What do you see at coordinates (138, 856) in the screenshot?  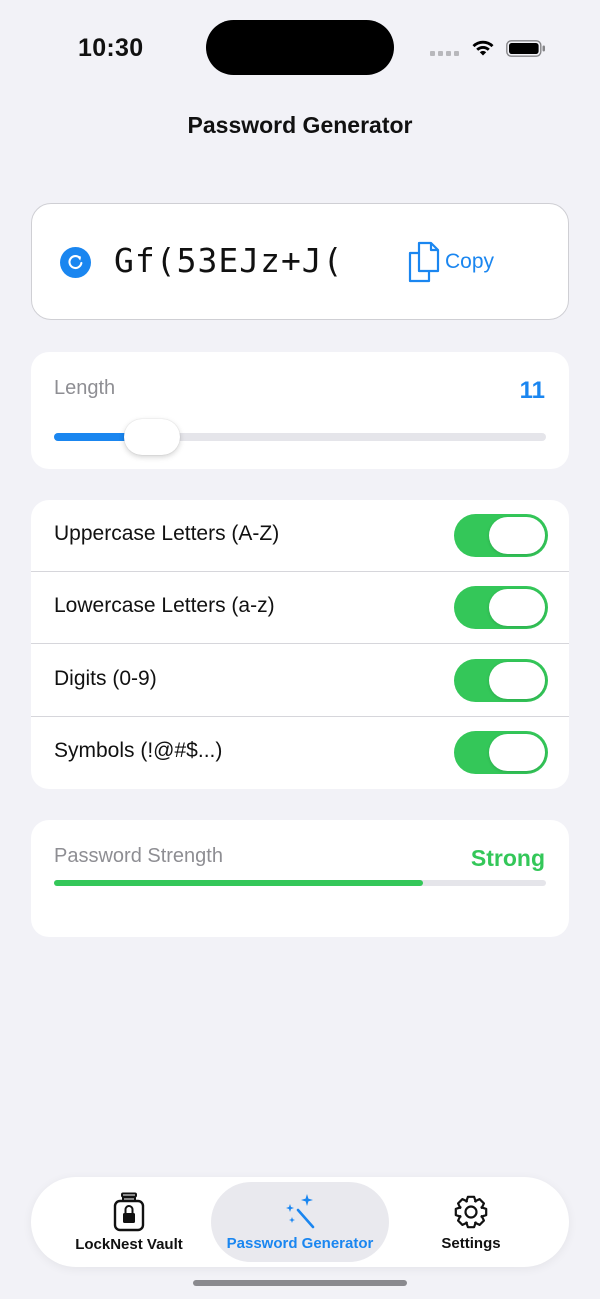 I see `strength-label: Password Strength` at bounding box center [138, 856].